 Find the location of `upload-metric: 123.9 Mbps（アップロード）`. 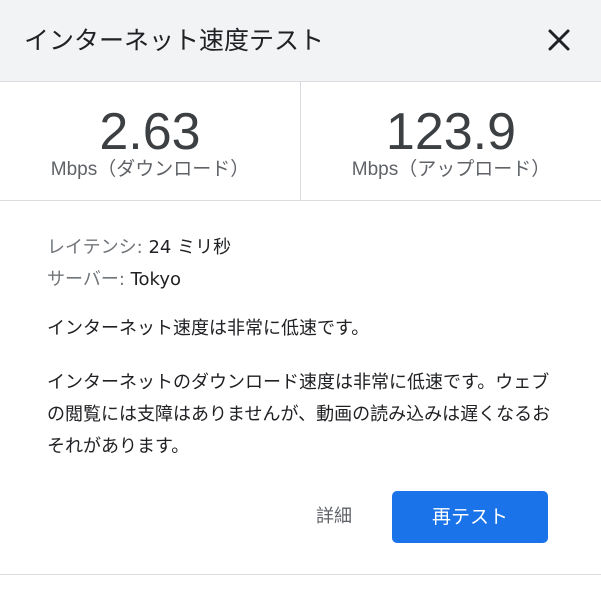

upload-metric: 123.9 Mbps（アップロード） is located at coordinates (451, 141).